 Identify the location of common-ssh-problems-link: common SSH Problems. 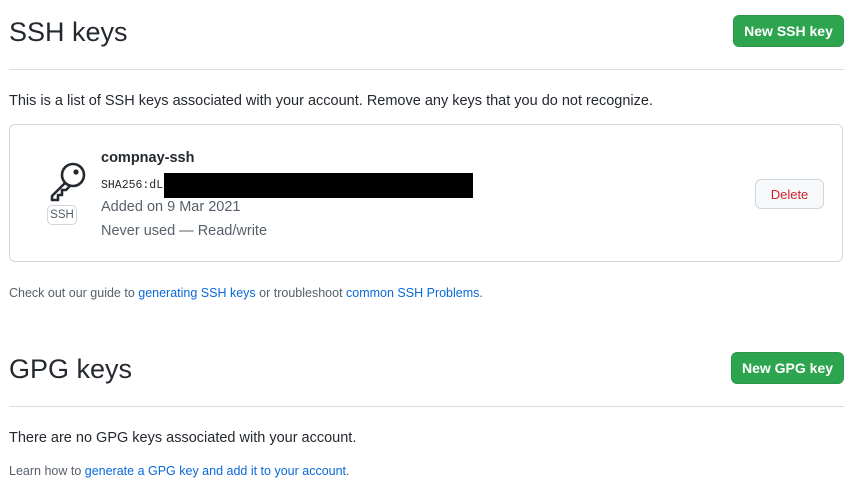
(412, 293).